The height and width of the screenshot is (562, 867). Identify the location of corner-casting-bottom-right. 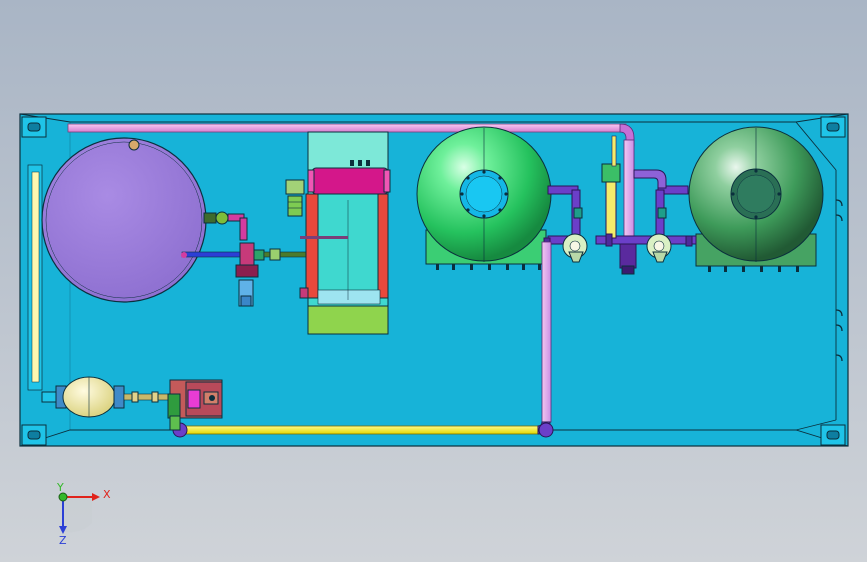
(833, 435).